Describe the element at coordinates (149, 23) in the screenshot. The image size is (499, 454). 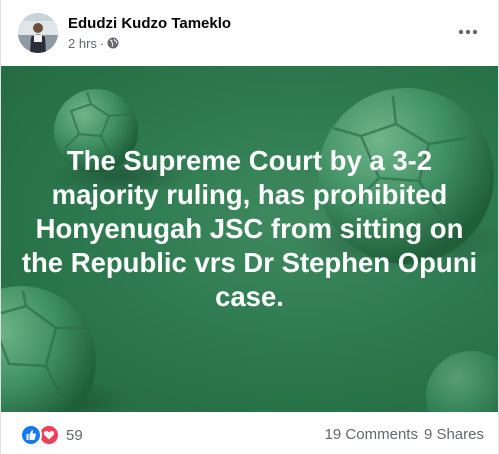
I see `author-name: Edudzi Kudzo Tameklo` at that location.